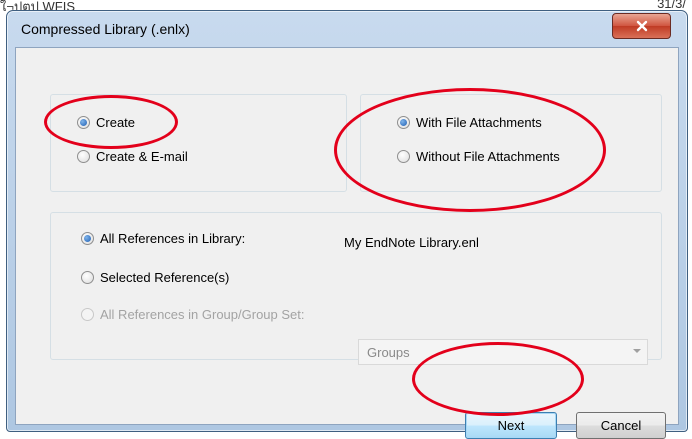  I want to click on radio-create-email-button, so click(83, 156).